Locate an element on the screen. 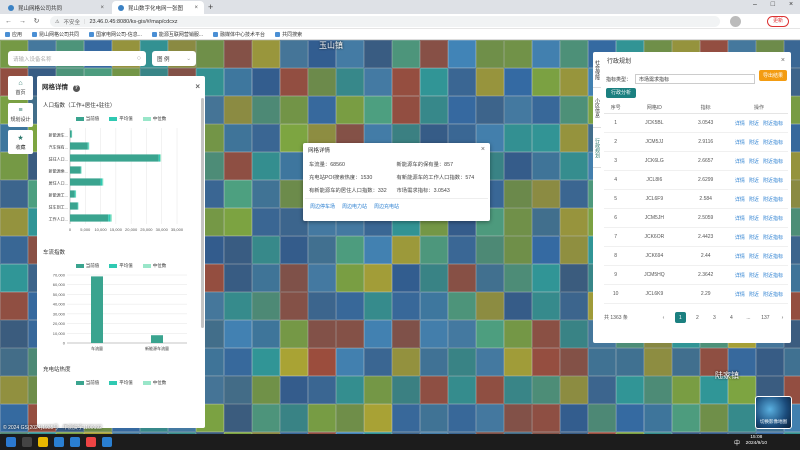  next-page-button: › is located at coordinates (782, 317).